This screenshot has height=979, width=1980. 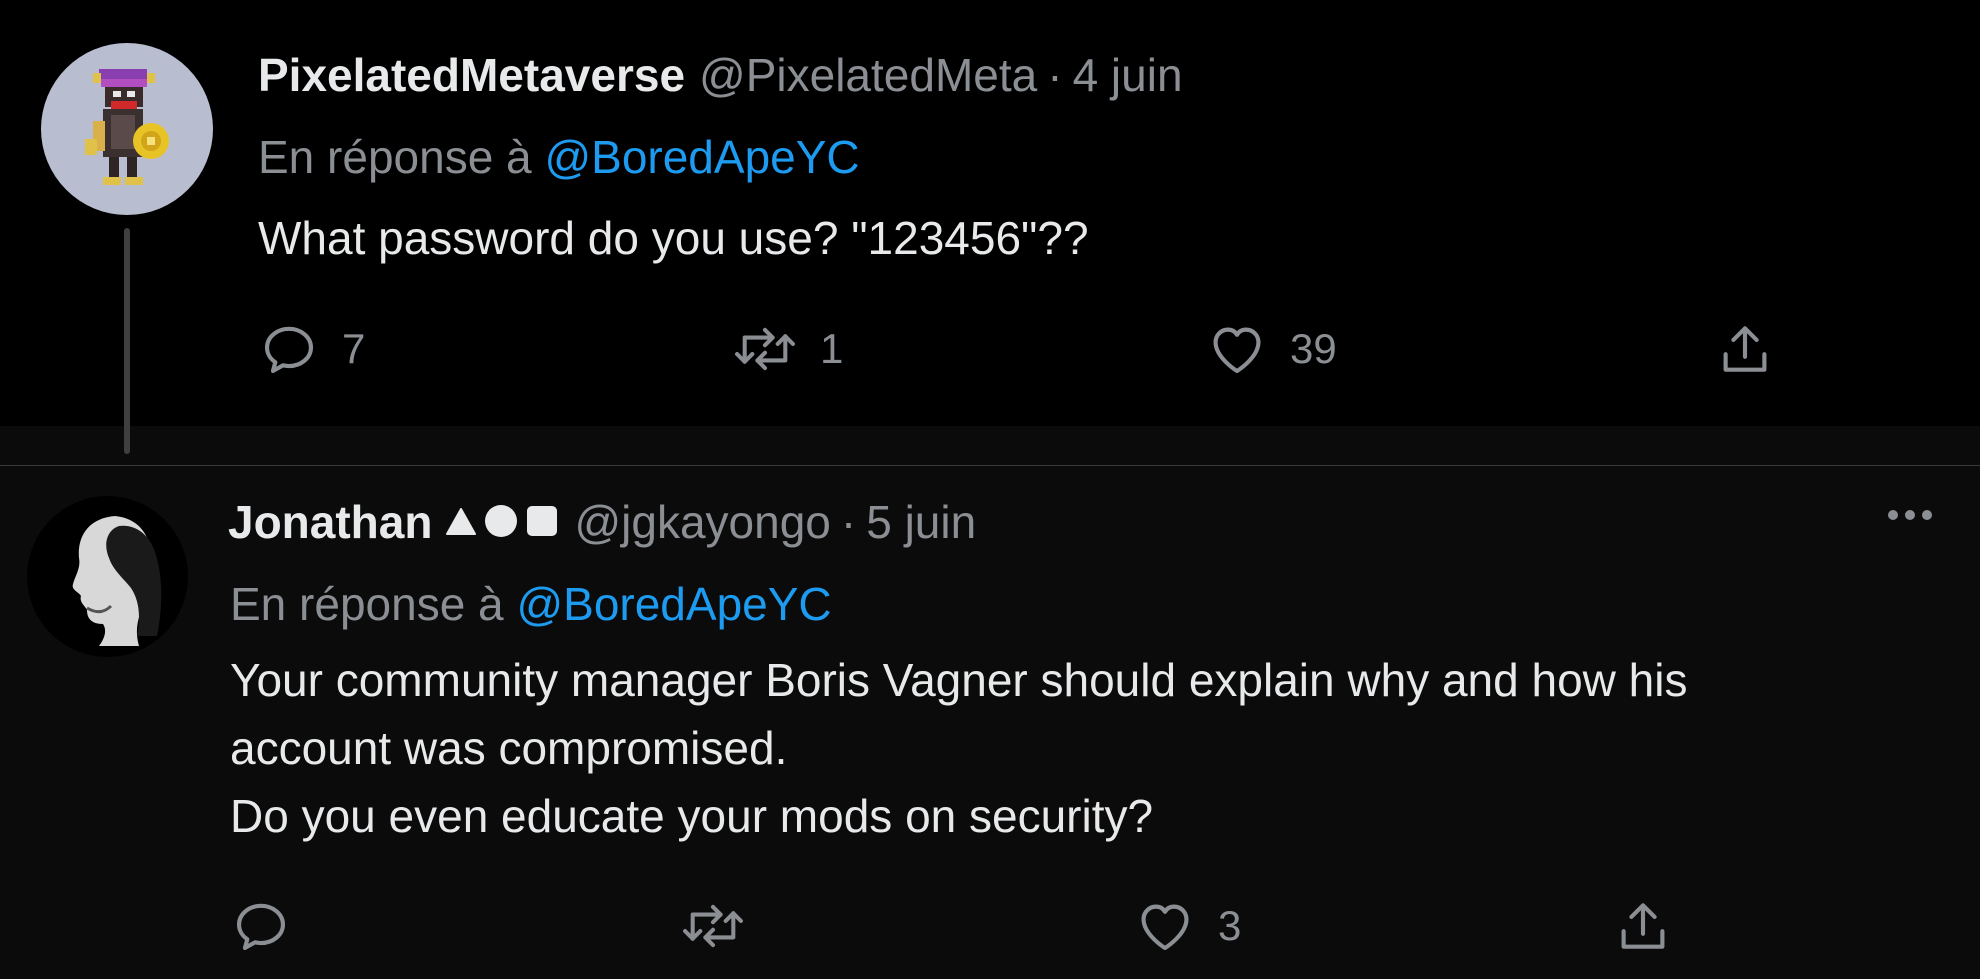 What do you see at coordinates (868, 75) in the screenshot?
I see `user-handle: @PixelatedMeta` at bounding box center [868, 75].